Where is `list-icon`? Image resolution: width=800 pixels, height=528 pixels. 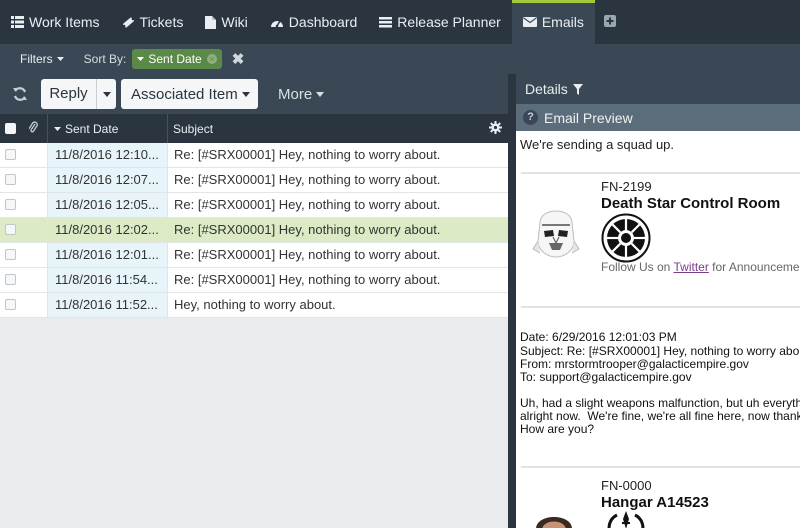 list-icon is located at coordinates (17, 22).